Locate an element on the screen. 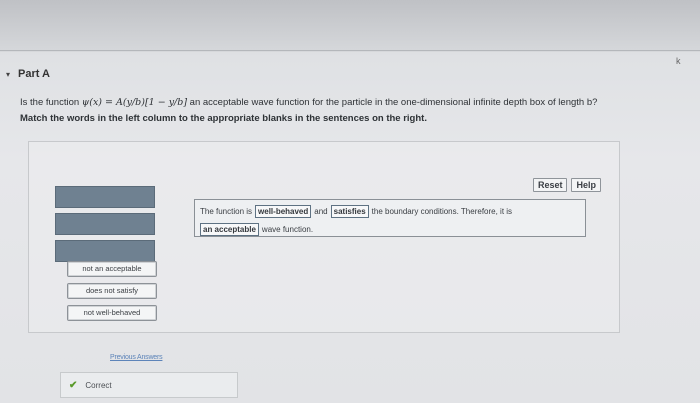  divider is located at coordinates (350, 50).